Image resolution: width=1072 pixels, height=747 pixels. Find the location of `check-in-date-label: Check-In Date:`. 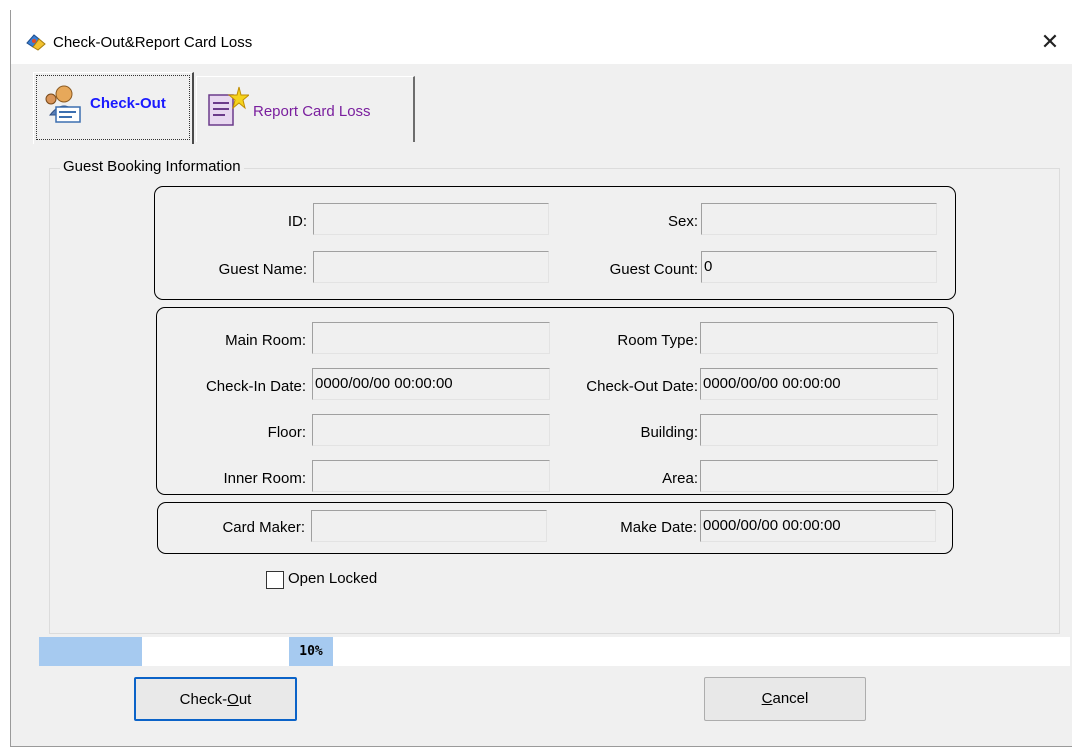

check-in-date-label: Check-In Date: is located at coordinates (255, 386).